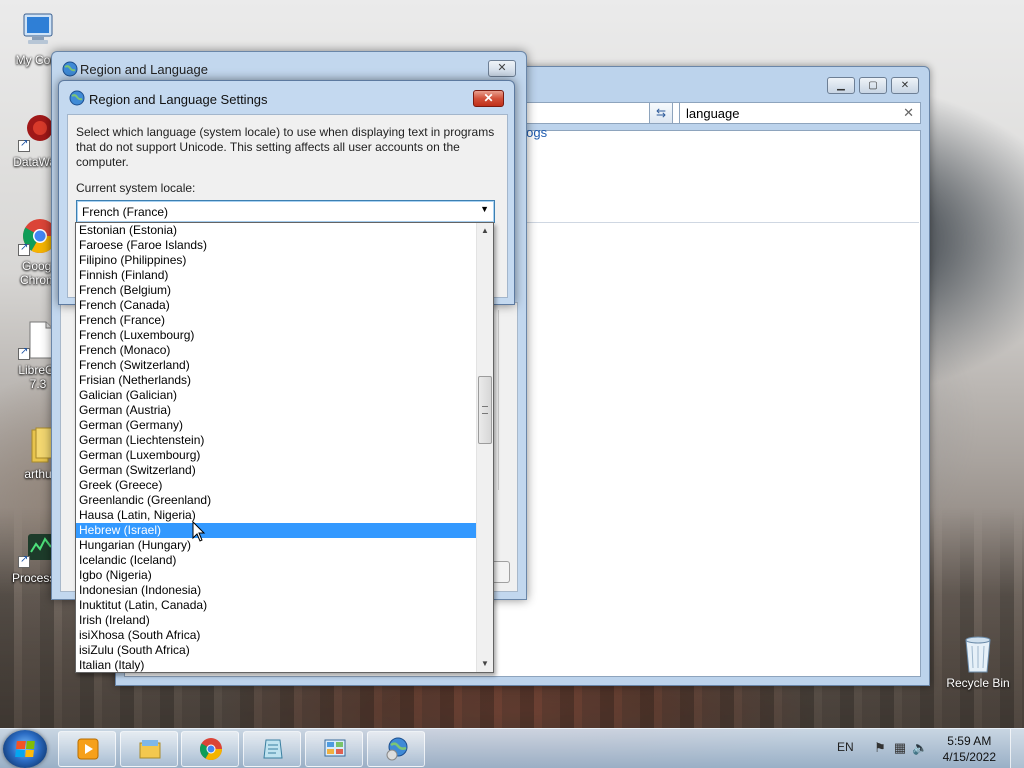 The image size is (1024, 768). I want to click on notepad-icon, so click(273, 749).